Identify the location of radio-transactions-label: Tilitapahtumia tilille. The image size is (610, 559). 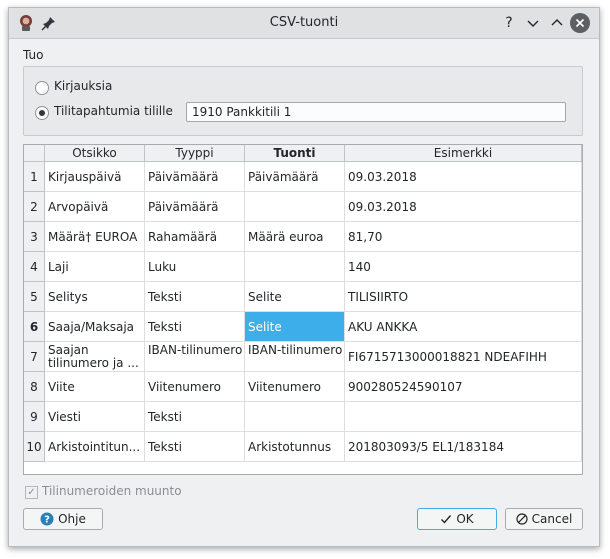
(113, 111).